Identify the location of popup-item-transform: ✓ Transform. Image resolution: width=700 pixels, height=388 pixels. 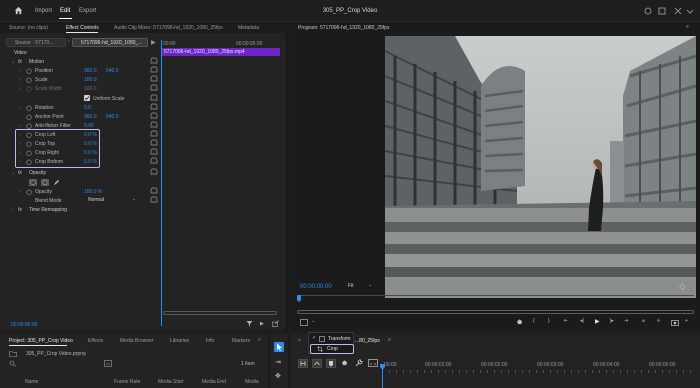
(332, 339).